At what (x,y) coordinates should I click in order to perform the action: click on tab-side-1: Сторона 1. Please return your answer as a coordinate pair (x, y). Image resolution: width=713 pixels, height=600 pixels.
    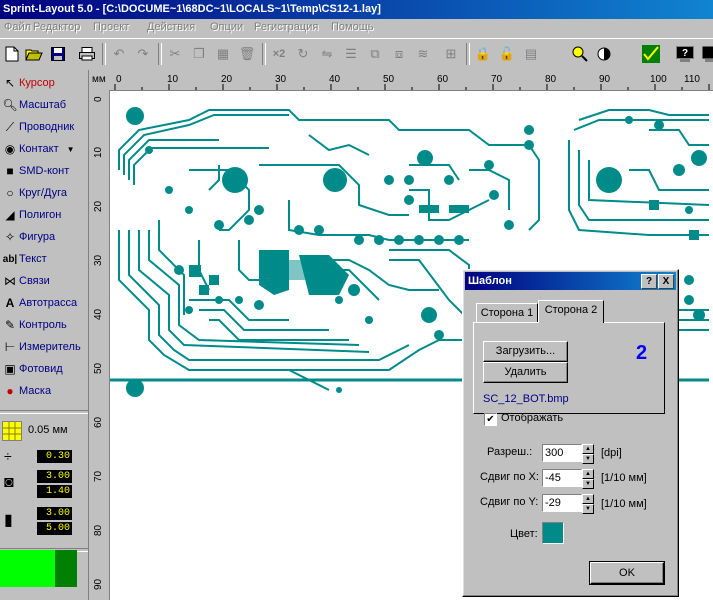
    Looking at the image, I should click on (507, 313).